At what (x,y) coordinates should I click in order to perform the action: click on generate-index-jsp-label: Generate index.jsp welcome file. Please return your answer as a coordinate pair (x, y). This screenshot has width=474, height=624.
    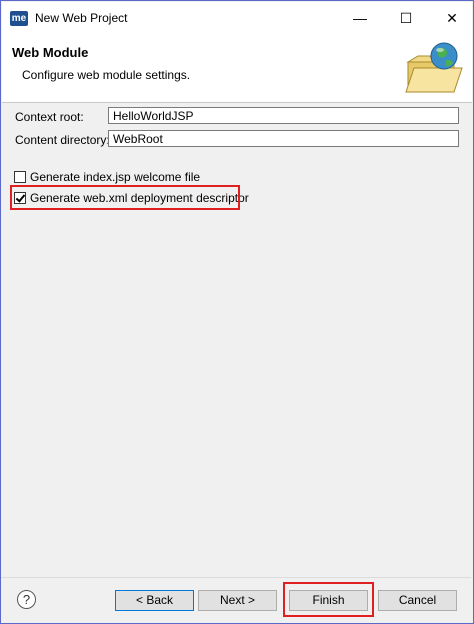
    Looking at the image, I should click on (115, 177).